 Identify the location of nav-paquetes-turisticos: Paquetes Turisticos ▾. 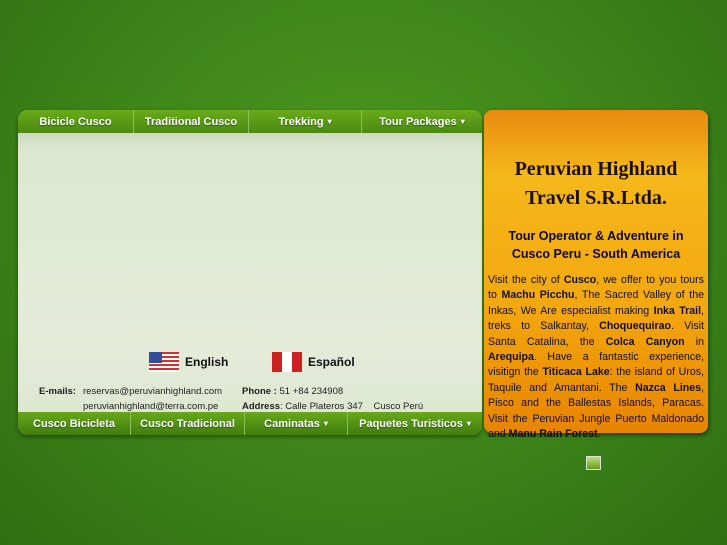
(415, 423).